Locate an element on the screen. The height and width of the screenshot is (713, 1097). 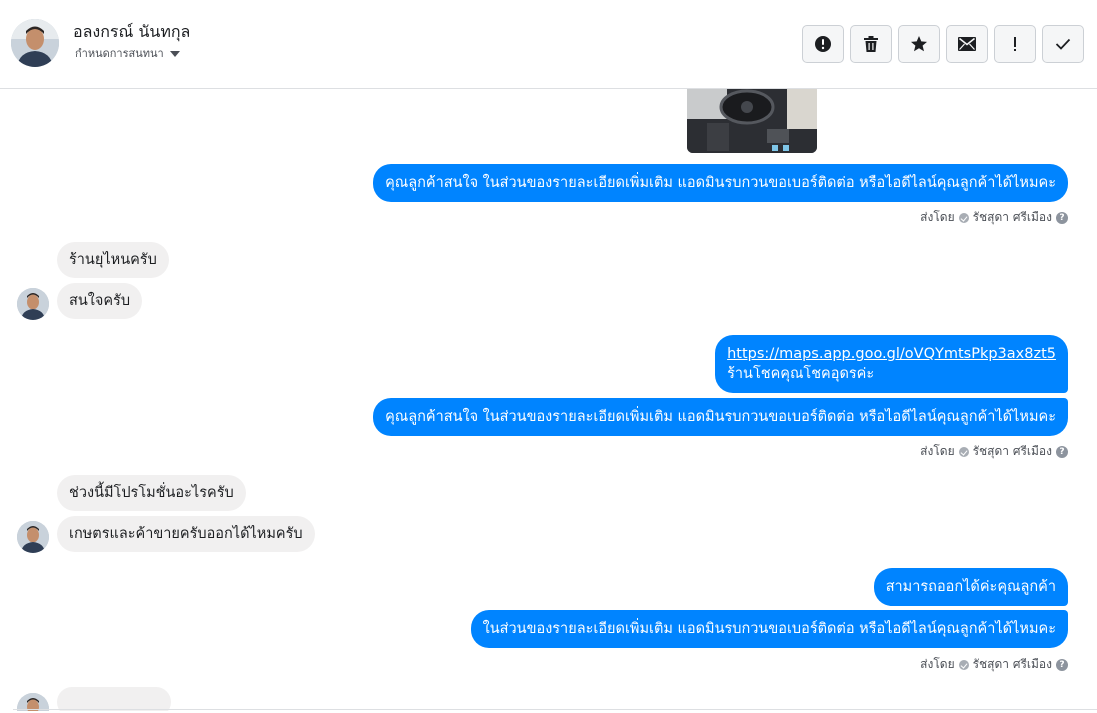
link-caption: ร้านโชคคุณโชคอุดรค่ะ is located at coordinates (801, 374).